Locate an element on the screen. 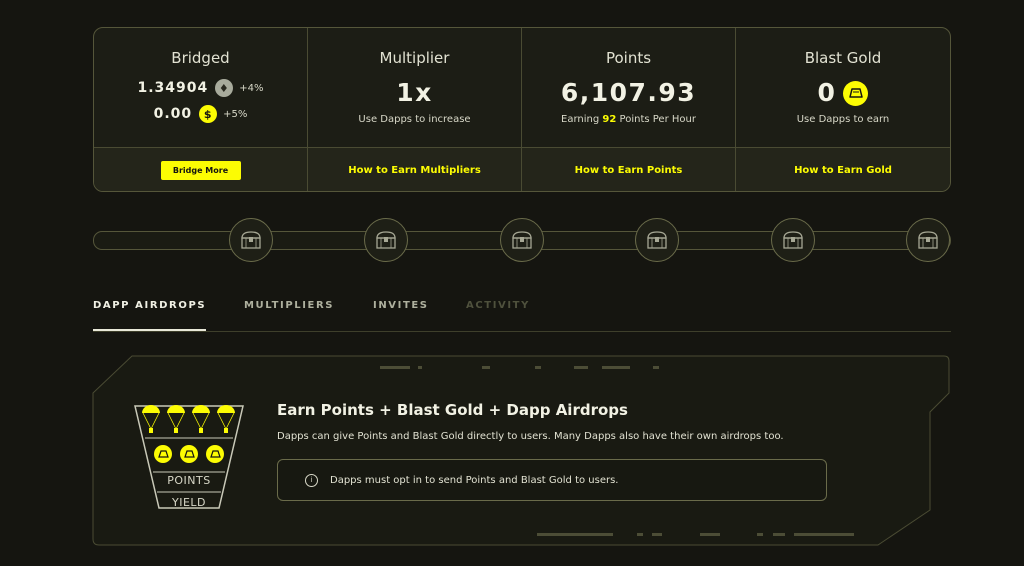  gold-coin-icon is located at coordinates (189, 454).